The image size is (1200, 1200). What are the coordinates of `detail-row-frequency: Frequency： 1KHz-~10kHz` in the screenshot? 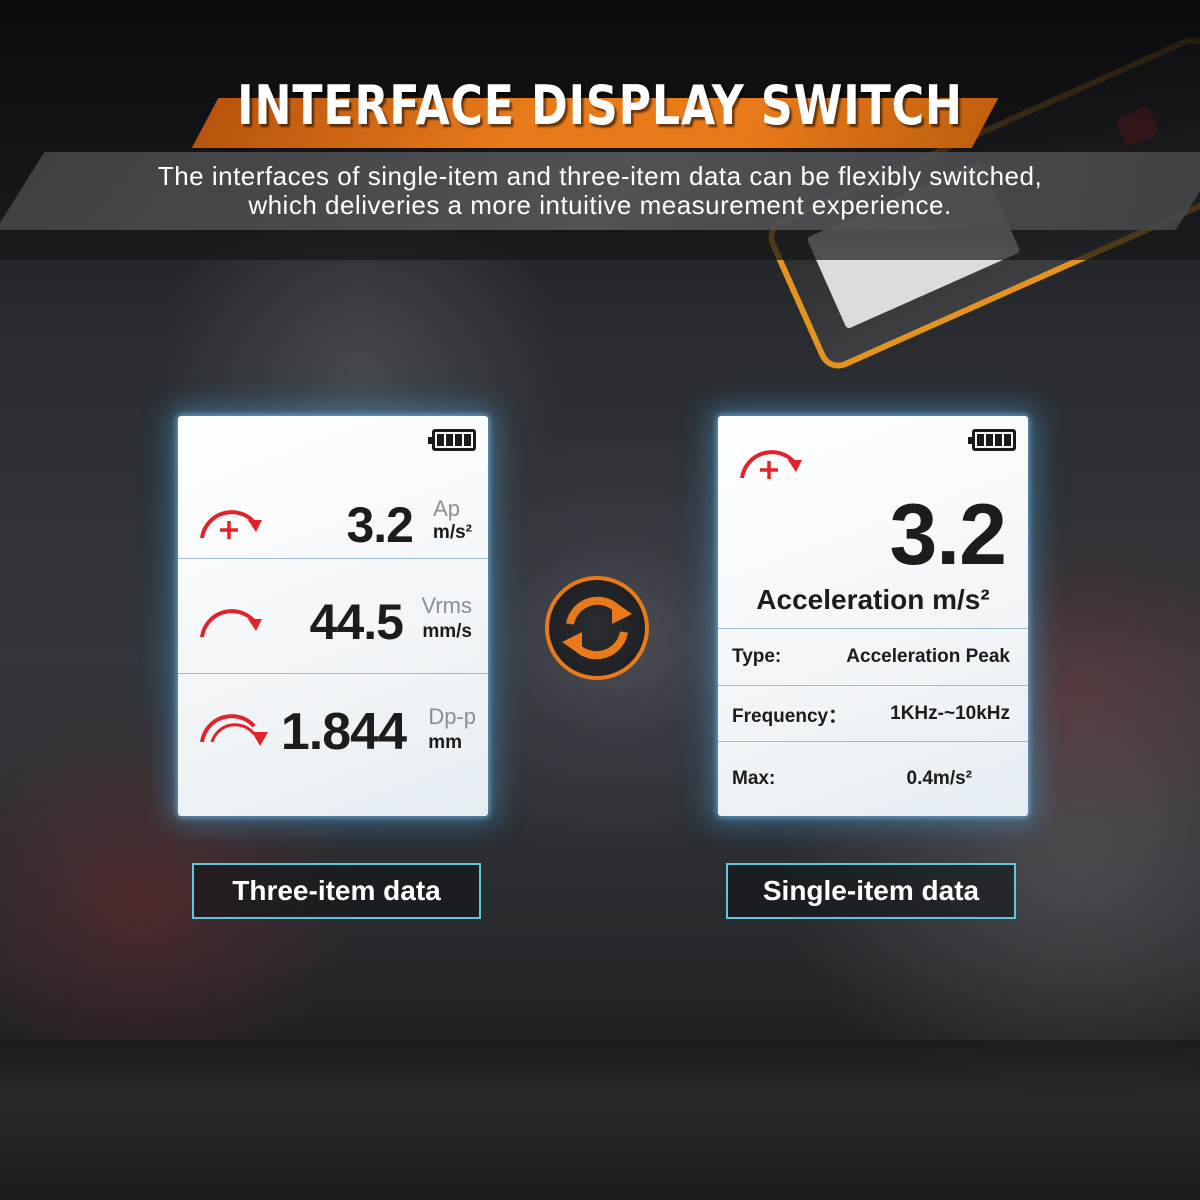 It's located at (873, 713).